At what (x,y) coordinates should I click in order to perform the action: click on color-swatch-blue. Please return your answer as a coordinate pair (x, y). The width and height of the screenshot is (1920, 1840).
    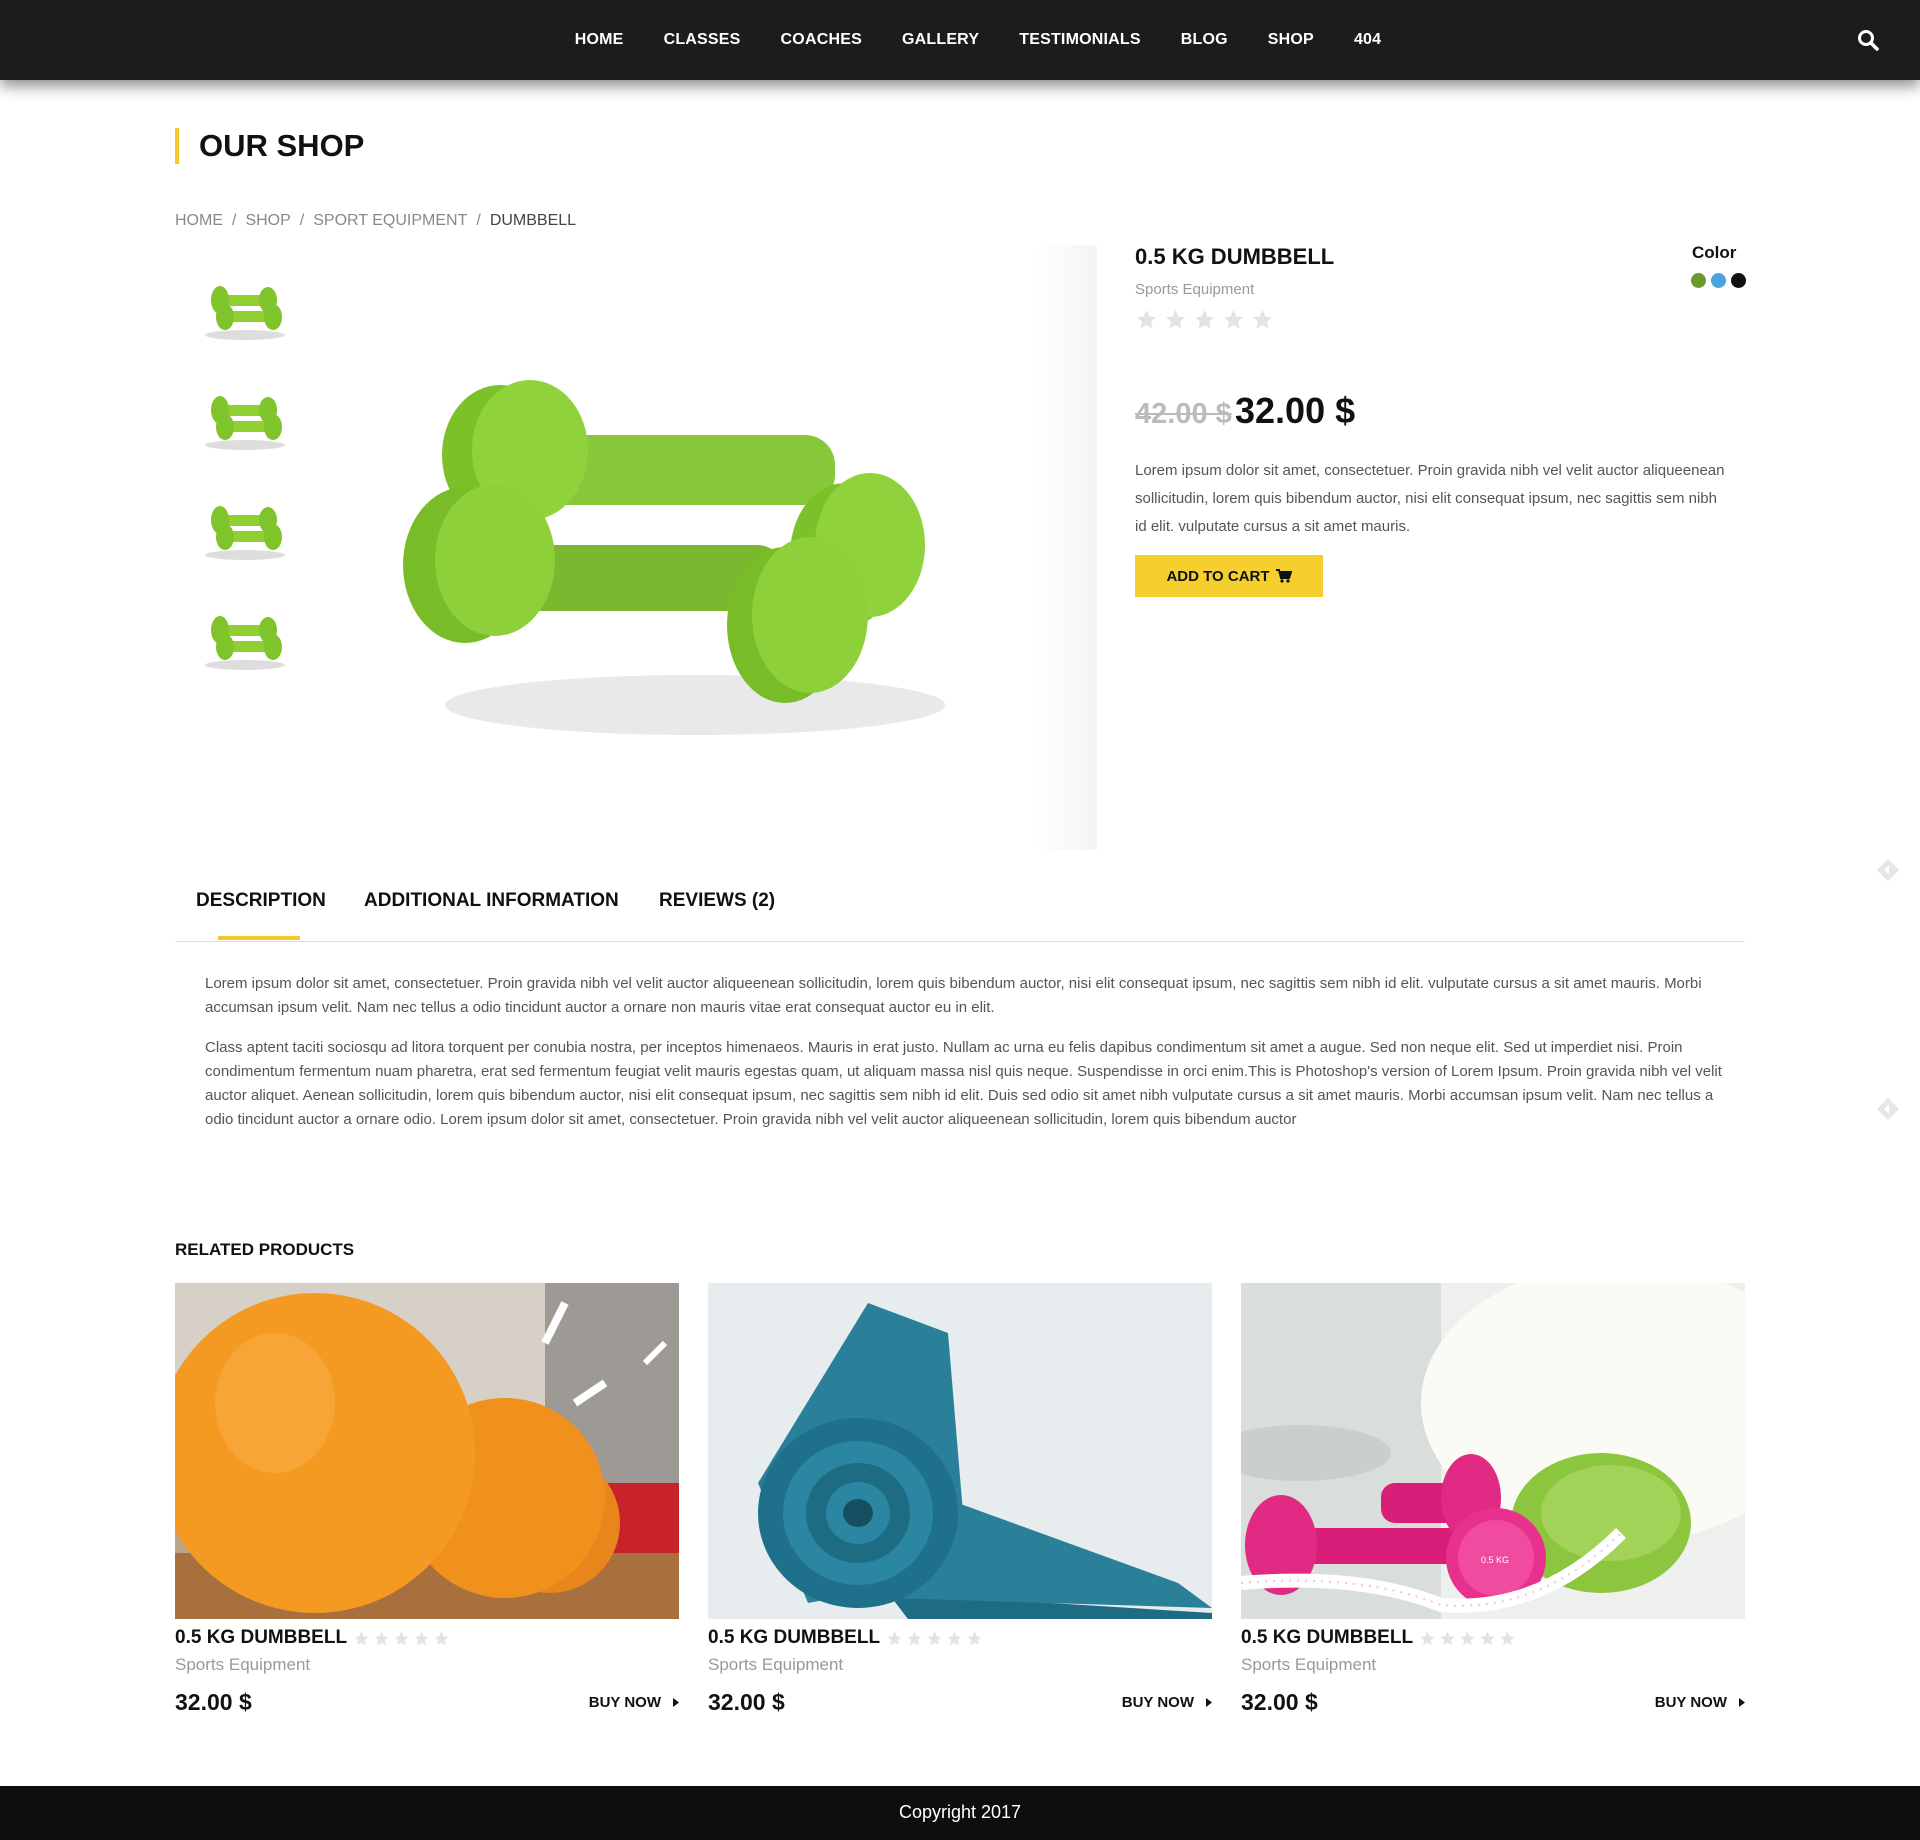
    Looking at the image, I should click on (1718, 280).